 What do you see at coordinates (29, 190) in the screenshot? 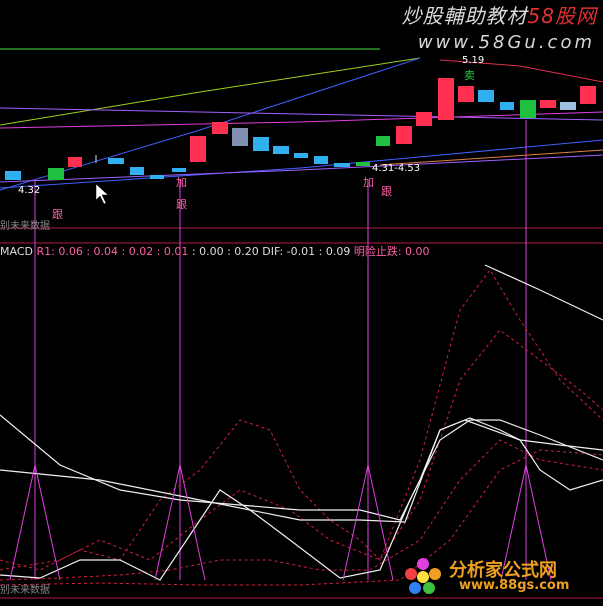
I see `price-low-left-label: 4.32` at bounding box center [29, 190].